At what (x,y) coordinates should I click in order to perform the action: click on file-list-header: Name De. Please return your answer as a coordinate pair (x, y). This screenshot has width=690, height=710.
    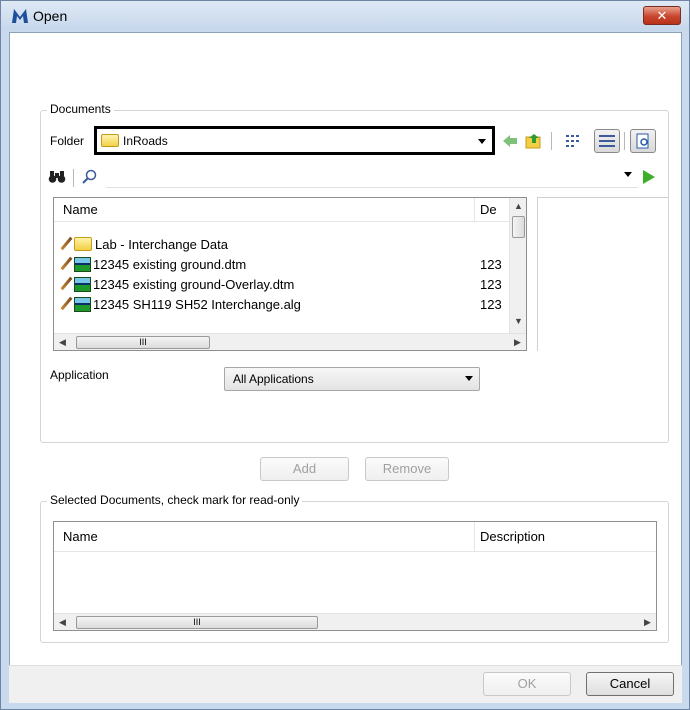
    Looking at the image, I should click on (290, 210).